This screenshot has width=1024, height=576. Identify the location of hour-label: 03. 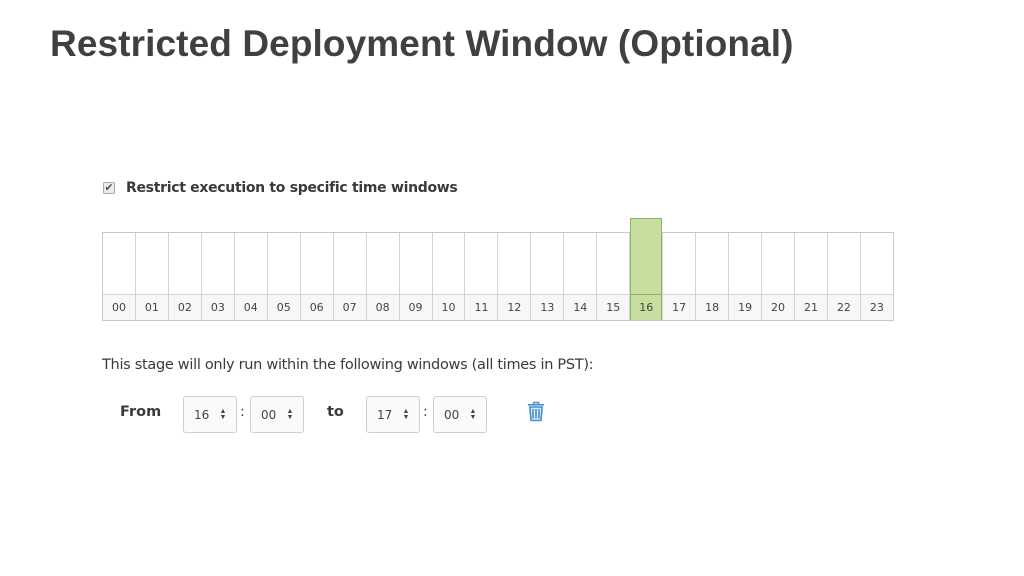
(217, 307).